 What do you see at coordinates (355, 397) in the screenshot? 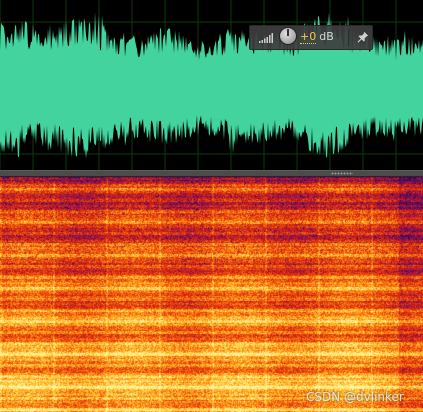
I see `watermark-text: CSDN @dvlinker` at bounding box center [355, 397].